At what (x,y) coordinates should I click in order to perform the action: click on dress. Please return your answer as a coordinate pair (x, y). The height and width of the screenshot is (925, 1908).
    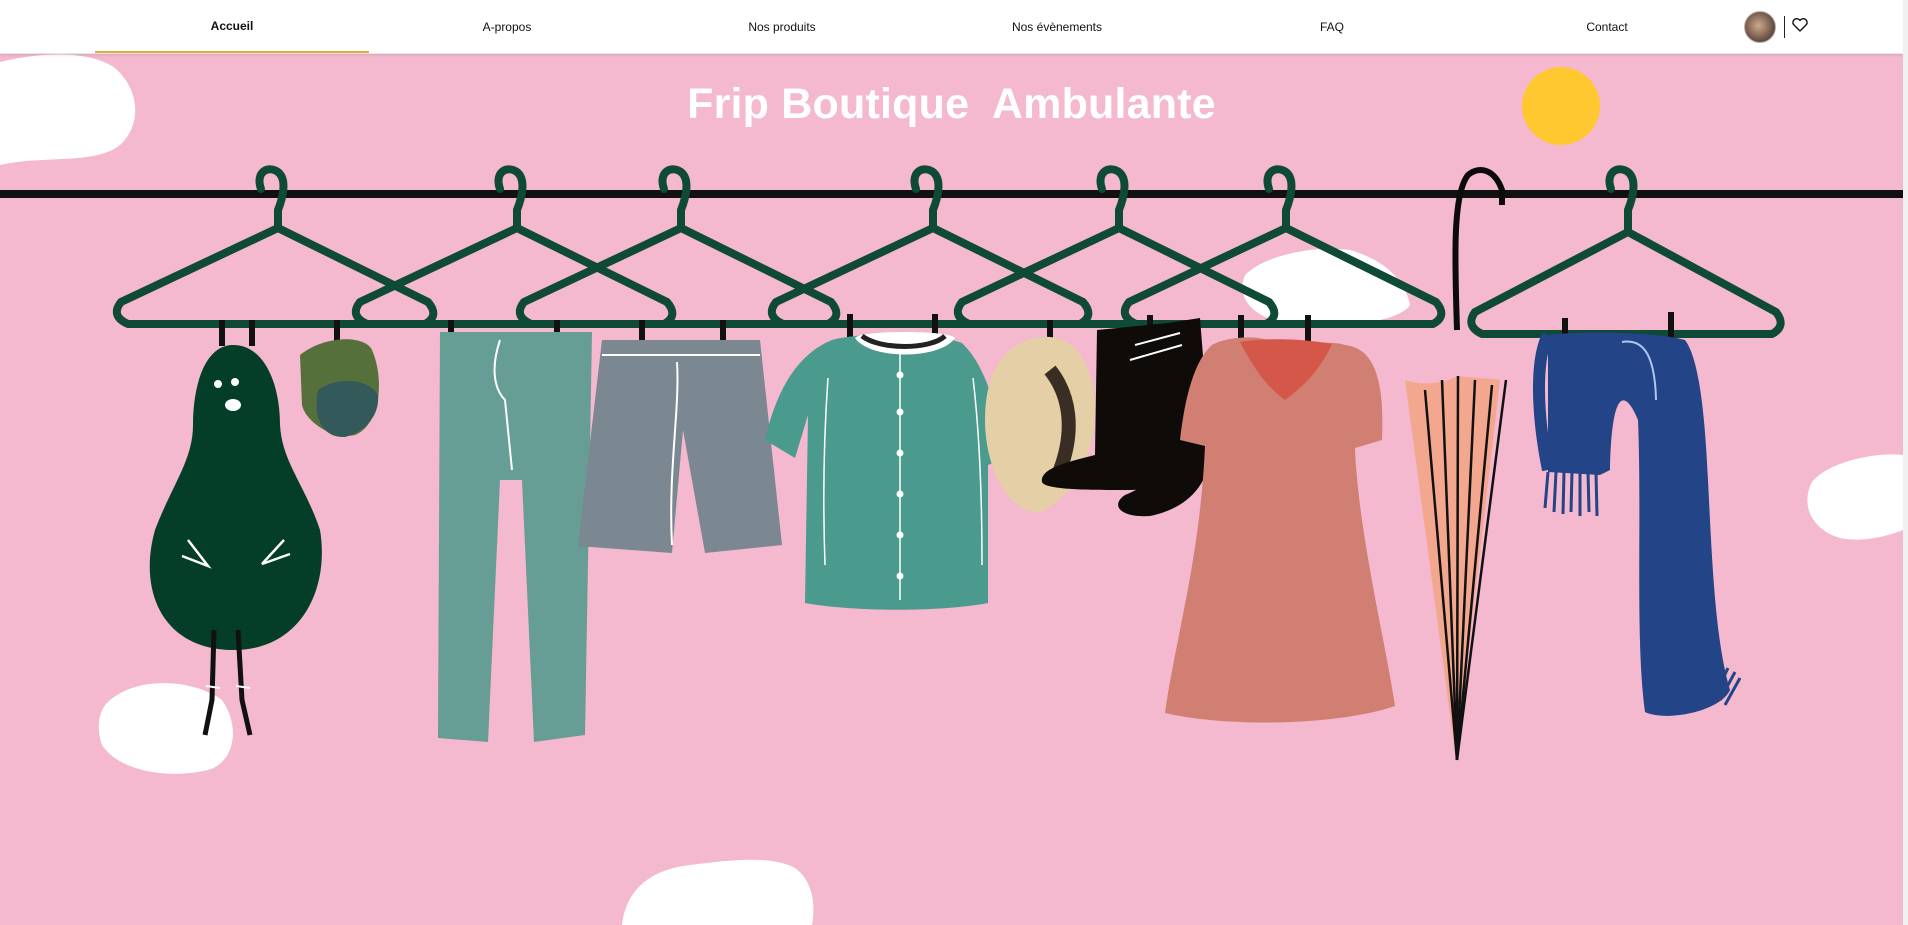
    Looking at the image, I should click on (1280, 530).